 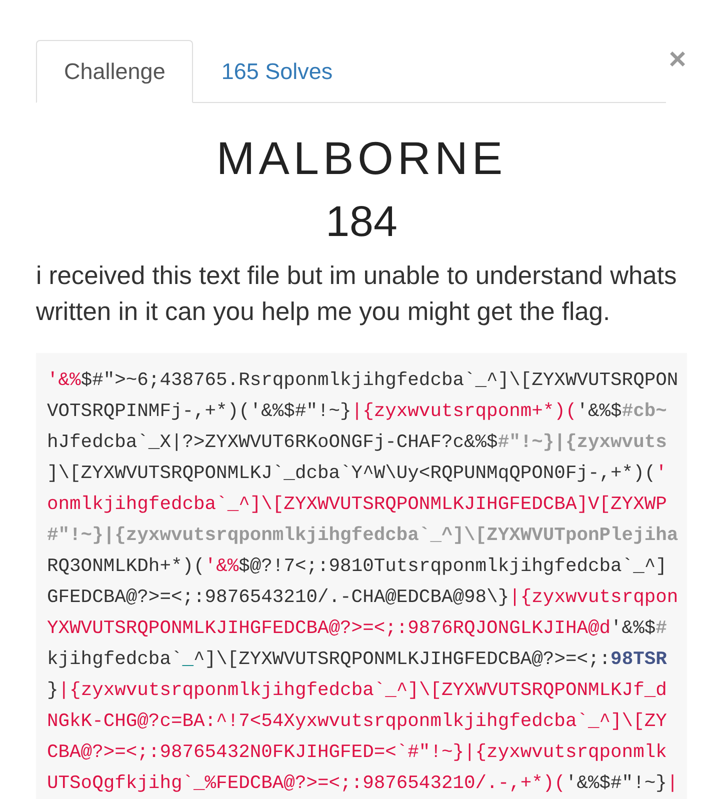 I want to click on challenge-title: MALBORNE, so click(x=361, y=158).